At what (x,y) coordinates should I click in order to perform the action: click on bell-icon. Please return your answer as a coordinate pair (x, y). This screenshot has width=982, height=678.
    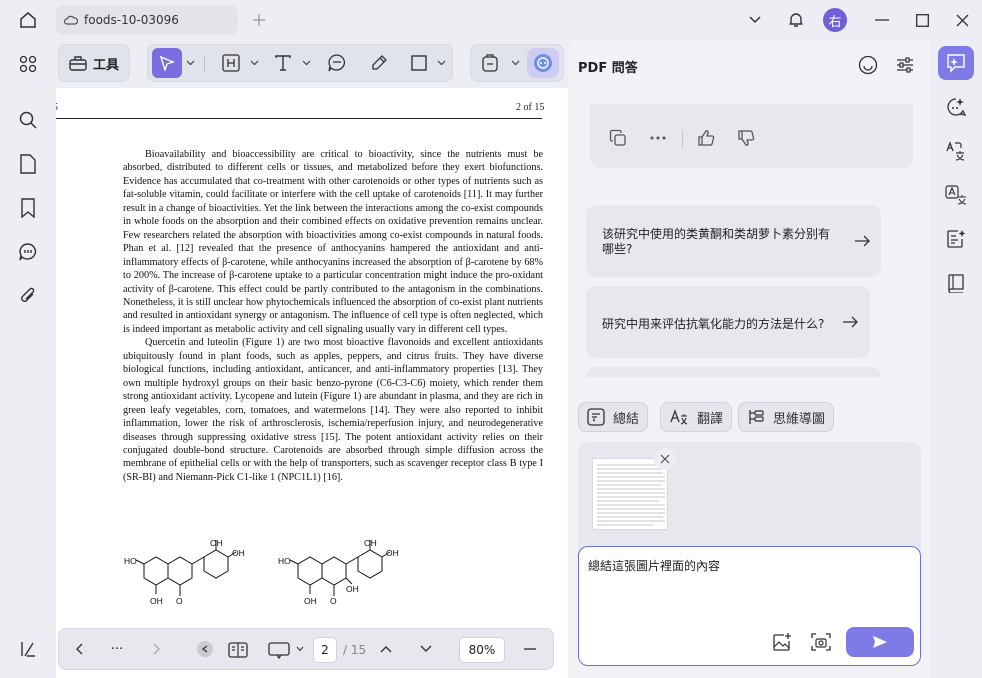
    Looking at the image, I should click on (796, 20).